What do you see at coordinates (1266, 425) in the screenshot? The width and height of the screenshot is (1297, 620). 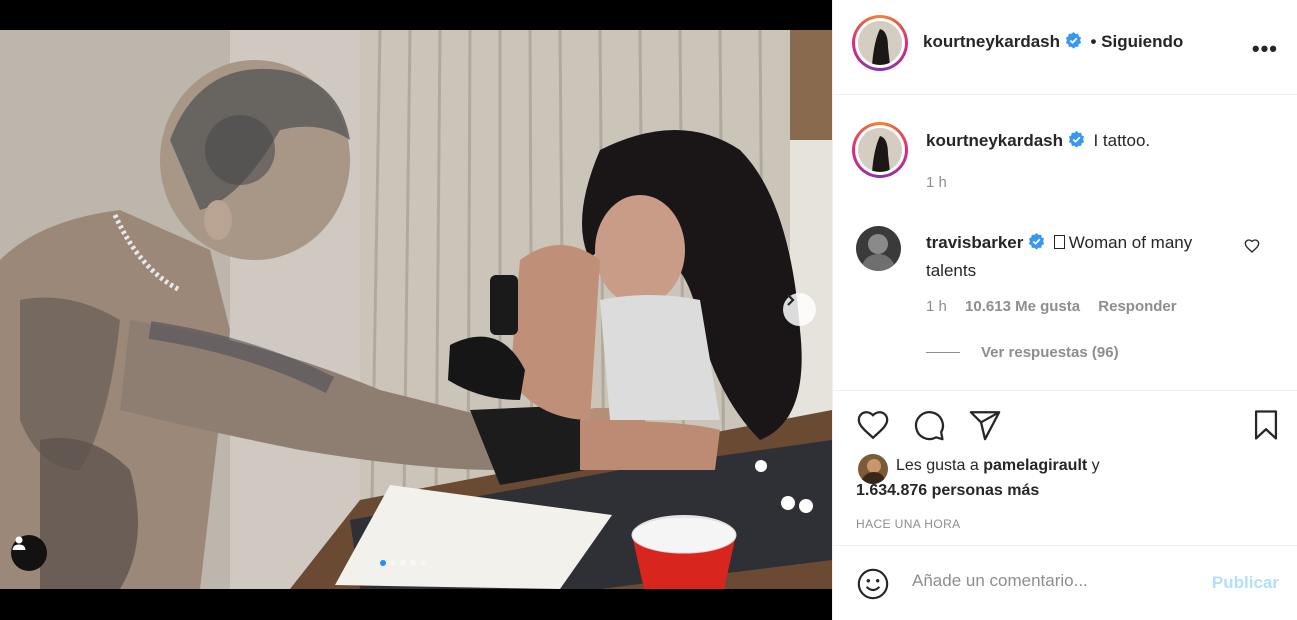 I see `bookmark-icon` at bounding box center [1266, 425].